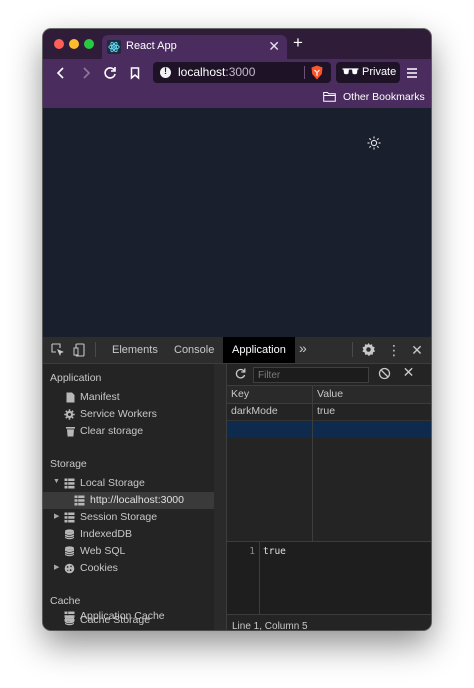 The image size is (474, 688). Describe the element at coordinates (374, 143) in the screenshot. I see `sun-icon` at that location.